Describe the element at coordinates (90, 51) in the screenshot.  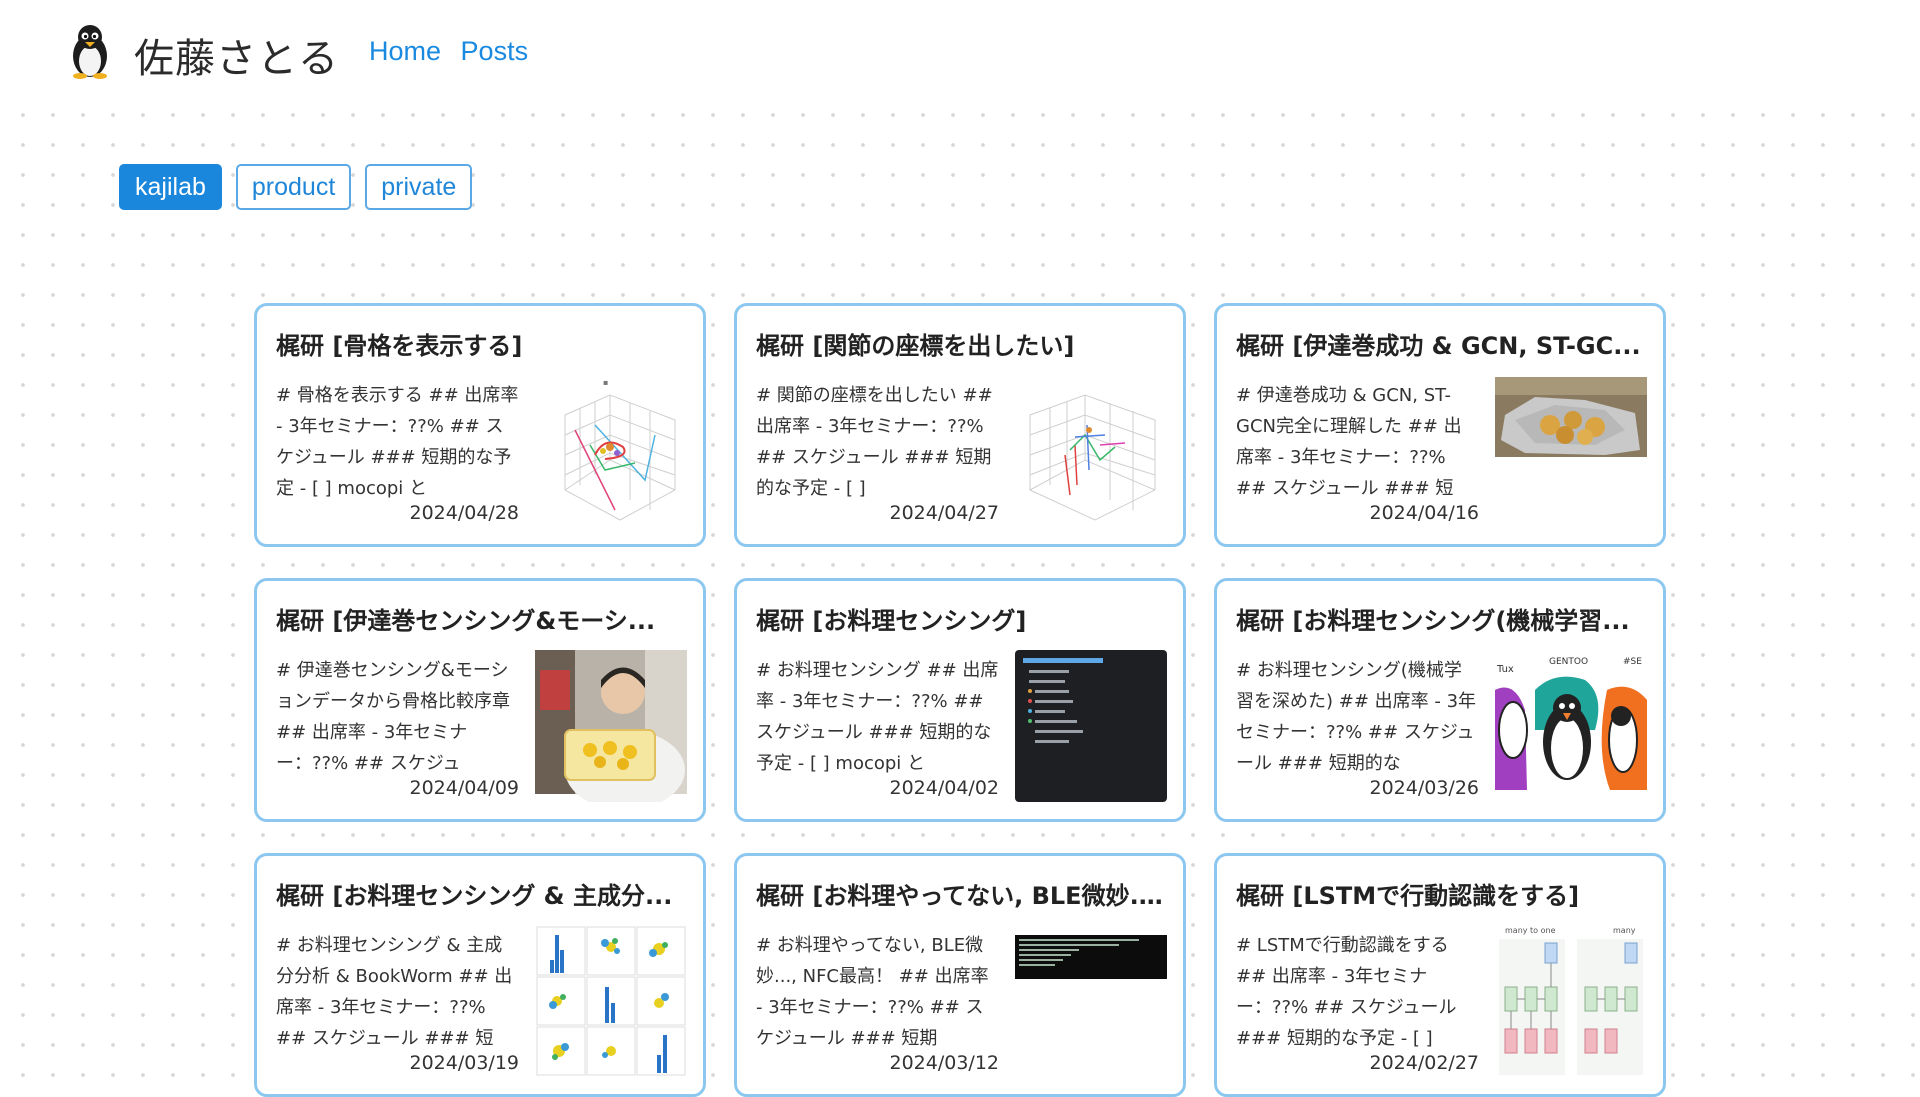
I see `penguin-logo-icon` at that location.